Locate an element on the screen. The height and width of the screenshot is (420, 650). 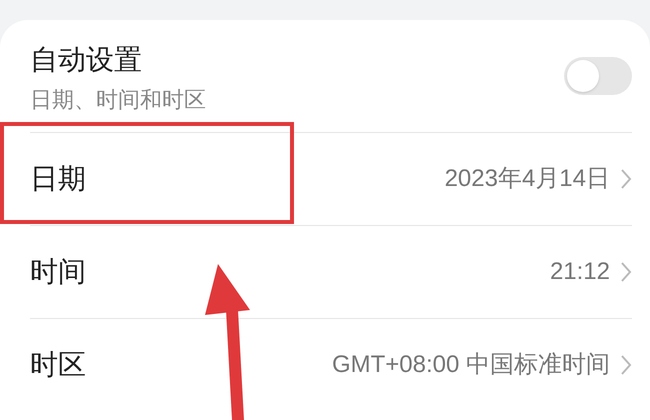
row-value: 21:12 is located at coordinates (580, 272).